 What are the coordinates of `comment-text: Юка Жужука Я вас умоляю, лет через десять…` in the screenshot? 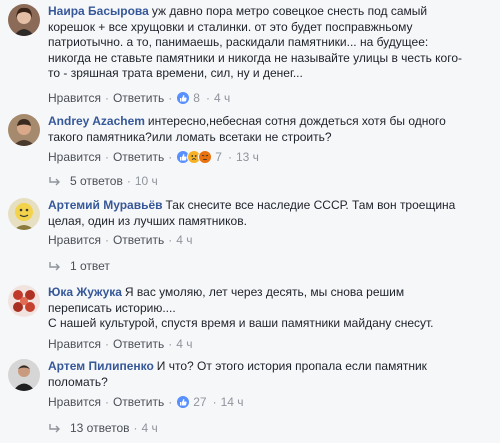 It's located at (268, 308).